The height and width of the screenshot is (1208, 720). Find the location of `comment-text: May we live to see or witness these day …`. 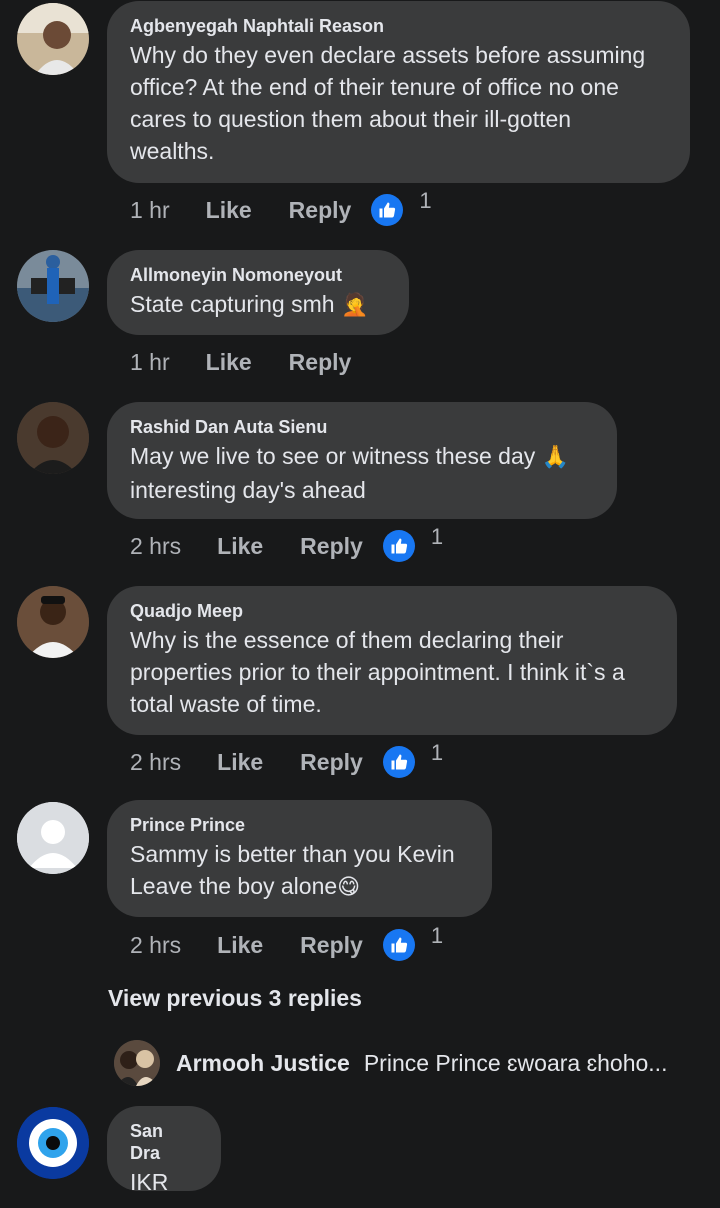

comment-text: May we live to see or witness these day … is located at coordinates (361, 473).